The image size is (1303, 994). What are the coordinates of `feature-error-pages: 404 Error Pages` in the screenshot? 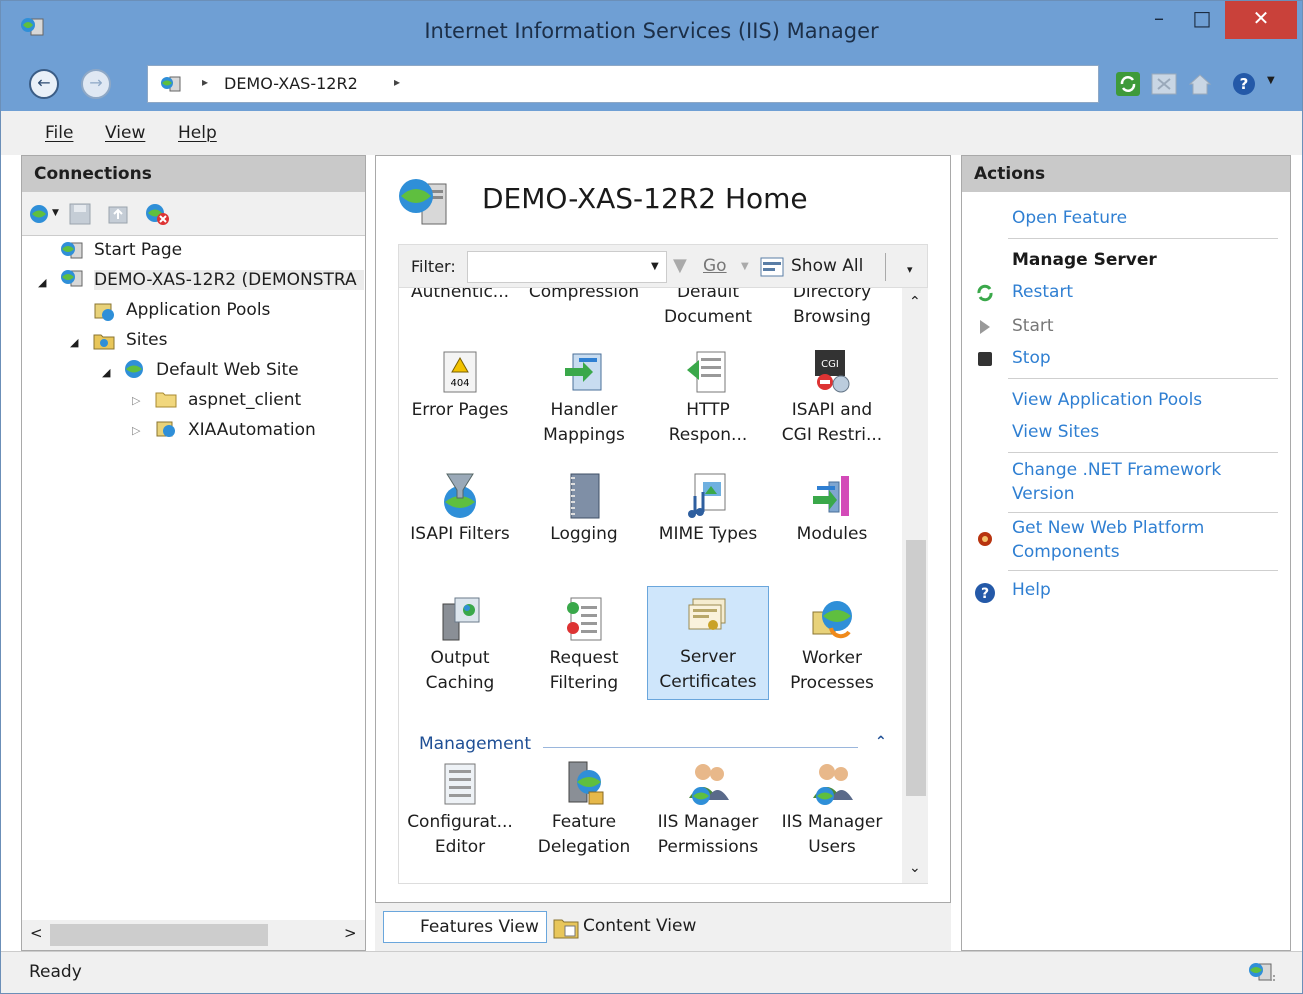 It's located at (460, 384).